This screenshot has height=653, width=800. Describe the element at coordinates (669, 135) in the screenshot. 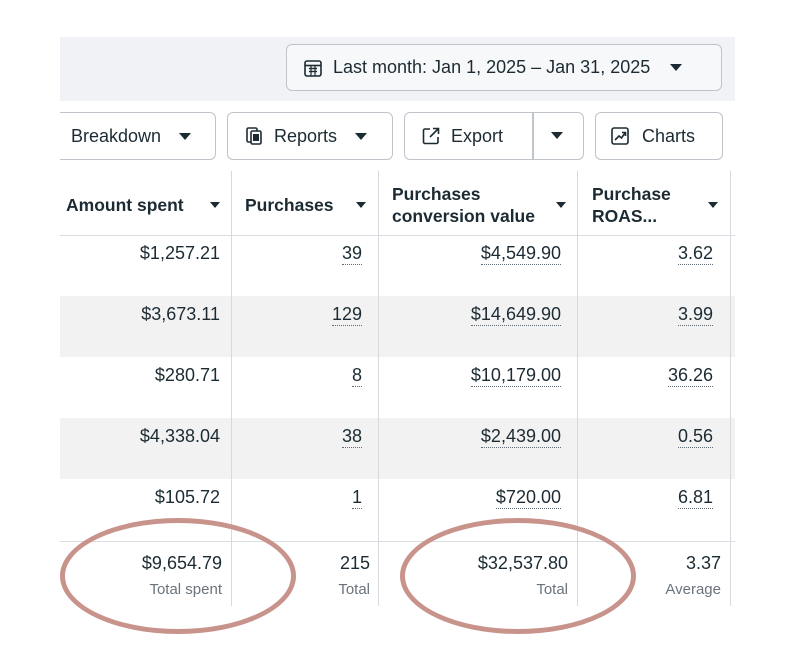

I see `charts-label: Charts` at that location.